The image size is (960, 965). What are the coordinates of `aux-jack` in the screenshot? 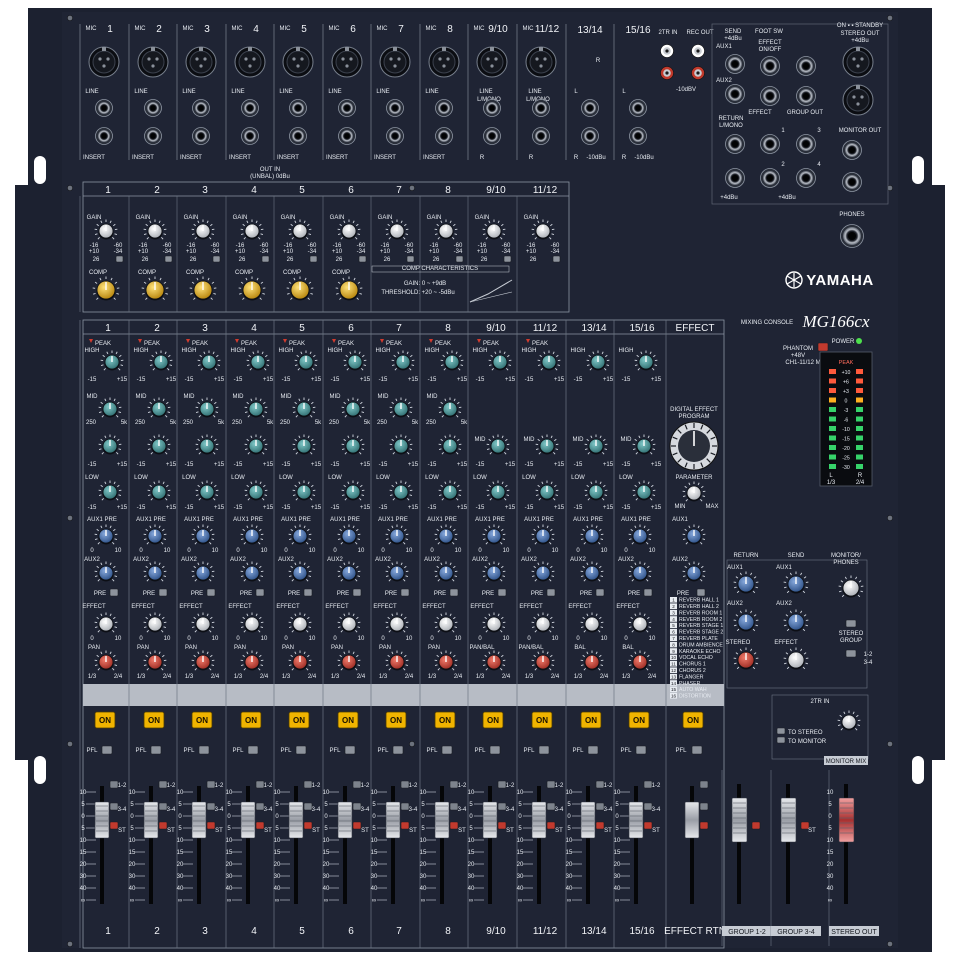 It's located at (806, 96).